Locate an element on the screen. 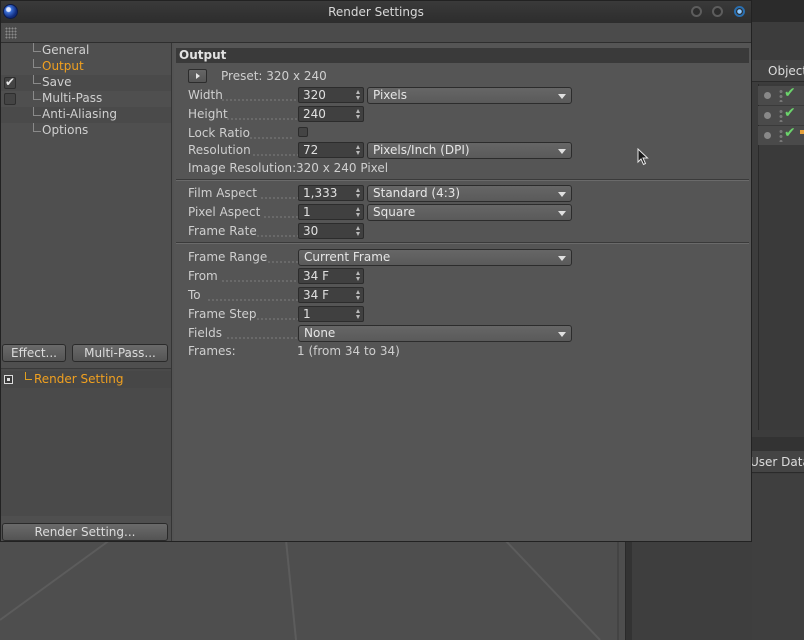 This screenshot has height=640, width=804. render-setting-item: Render Setting is located at coordinates (86, 379).